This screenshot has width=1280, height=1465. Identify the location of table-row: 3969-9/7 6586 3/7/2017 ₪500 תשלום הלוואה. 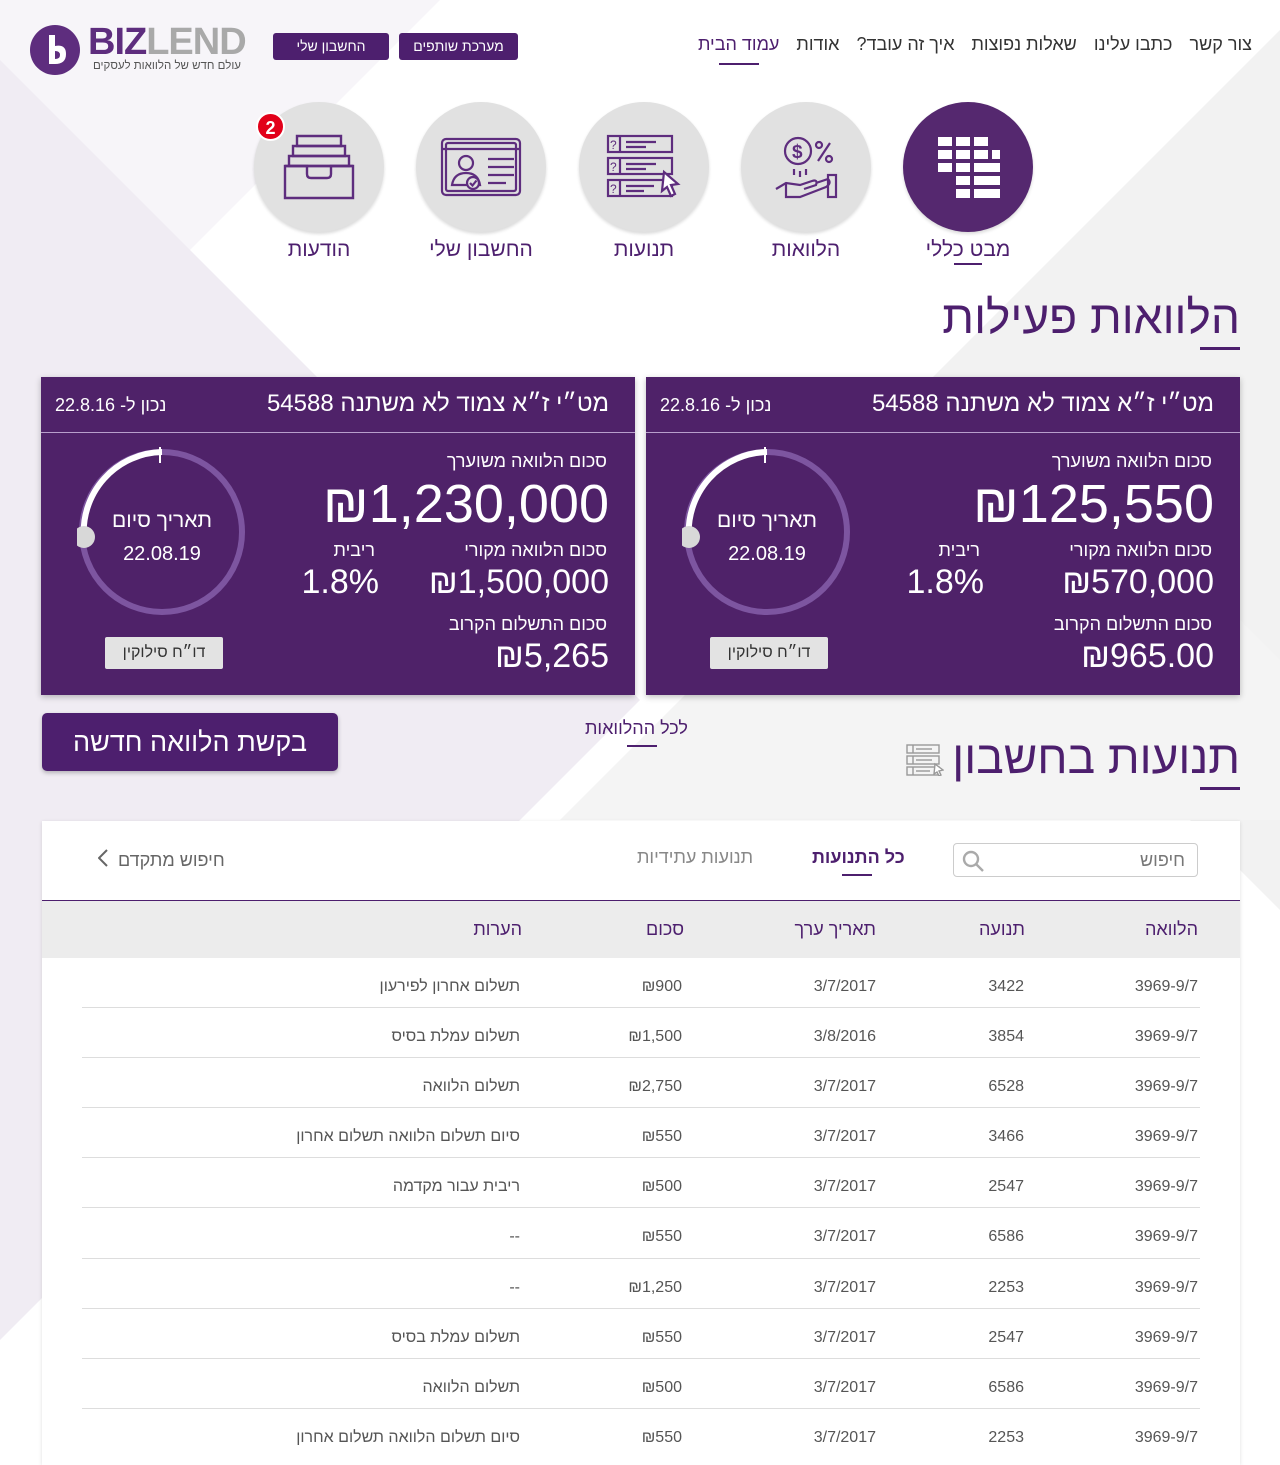
(641, 1384).